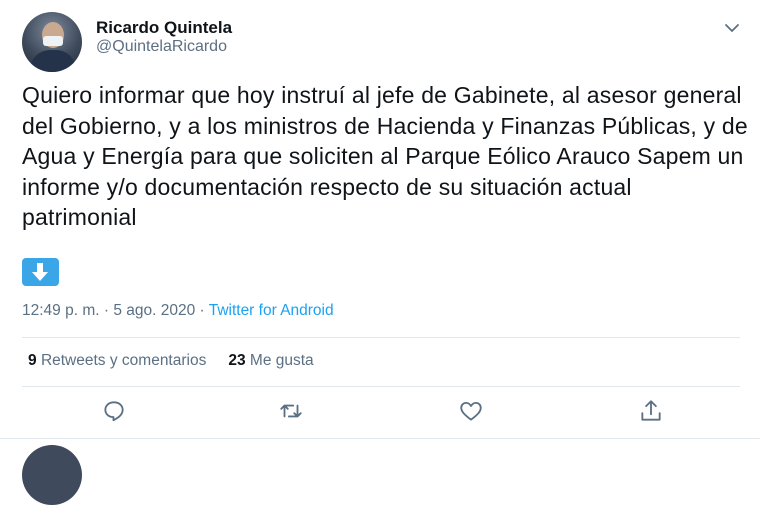  What do you see at coordinates (114, 411) in the screenshot?
I see `reply-icon` at bounding box center [114, 411].